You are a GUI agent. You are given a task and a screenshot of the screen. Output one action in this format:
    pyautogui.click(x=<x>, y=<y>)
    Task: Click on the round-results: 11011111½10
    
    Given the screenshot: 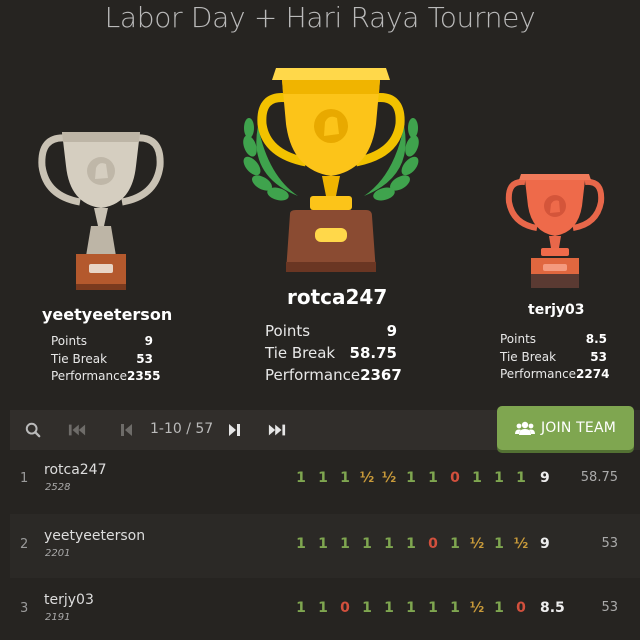 What is the action you would take?
    pyautogui.click(x=411, y=608)
    